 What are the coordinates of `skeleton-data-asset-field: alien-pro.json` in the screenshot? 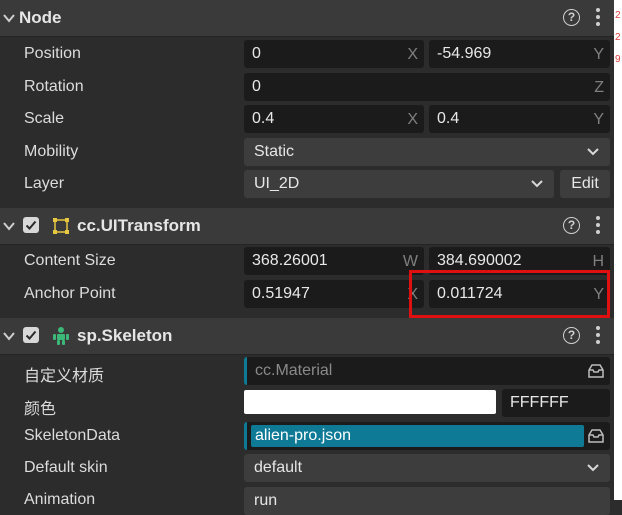 It's located at (427, 436).